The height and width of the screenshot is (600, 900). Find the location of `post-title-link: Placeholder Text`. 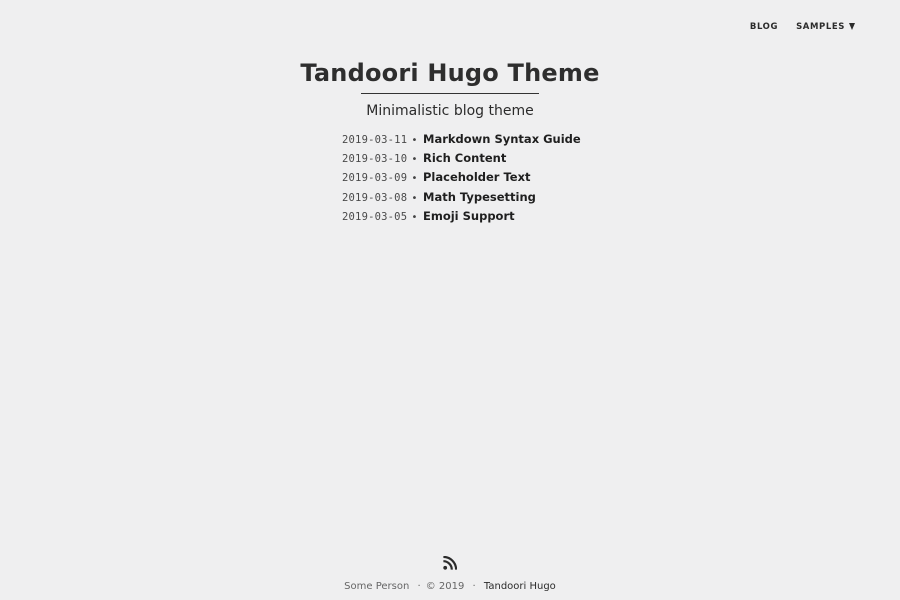

post-title-link: Placeholder Text is located at coordinates (477, 177).